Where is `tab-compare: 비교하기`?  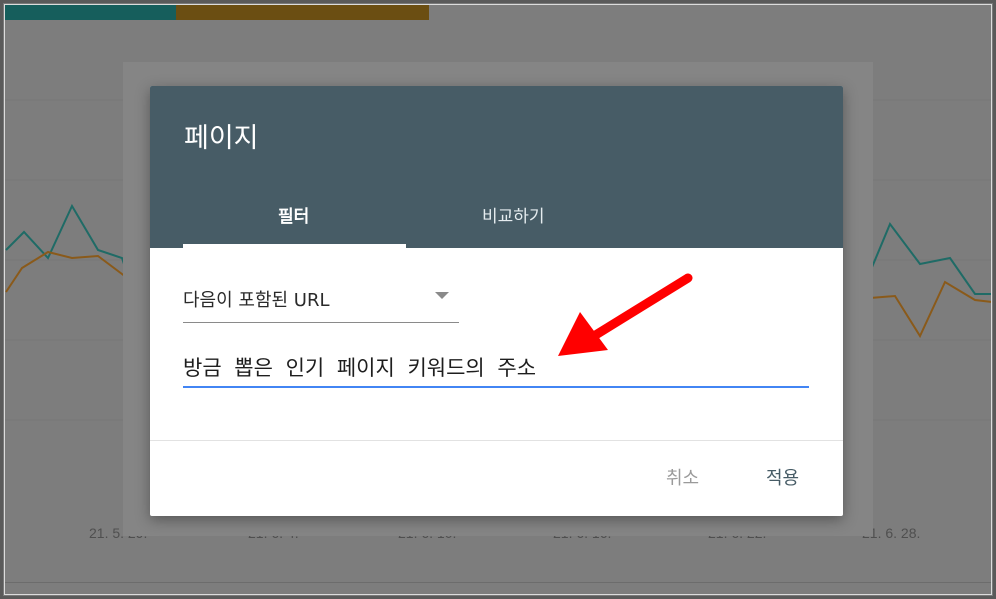
tab-compare: 비교하기 is located at coordinates (513, 214).